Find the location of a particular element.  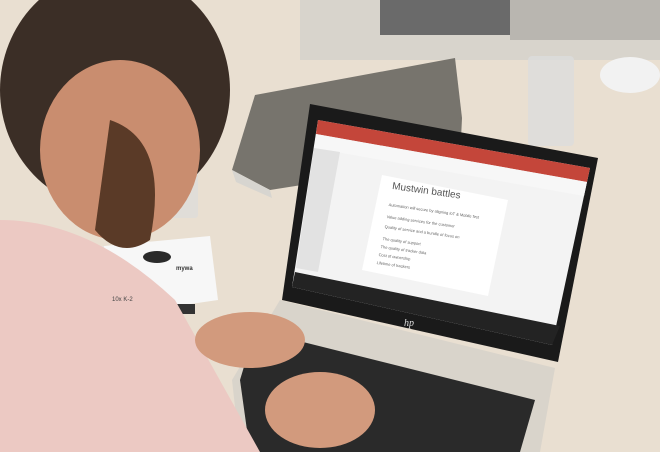

laptop-logo: hp is located at coordinates (409, 323).